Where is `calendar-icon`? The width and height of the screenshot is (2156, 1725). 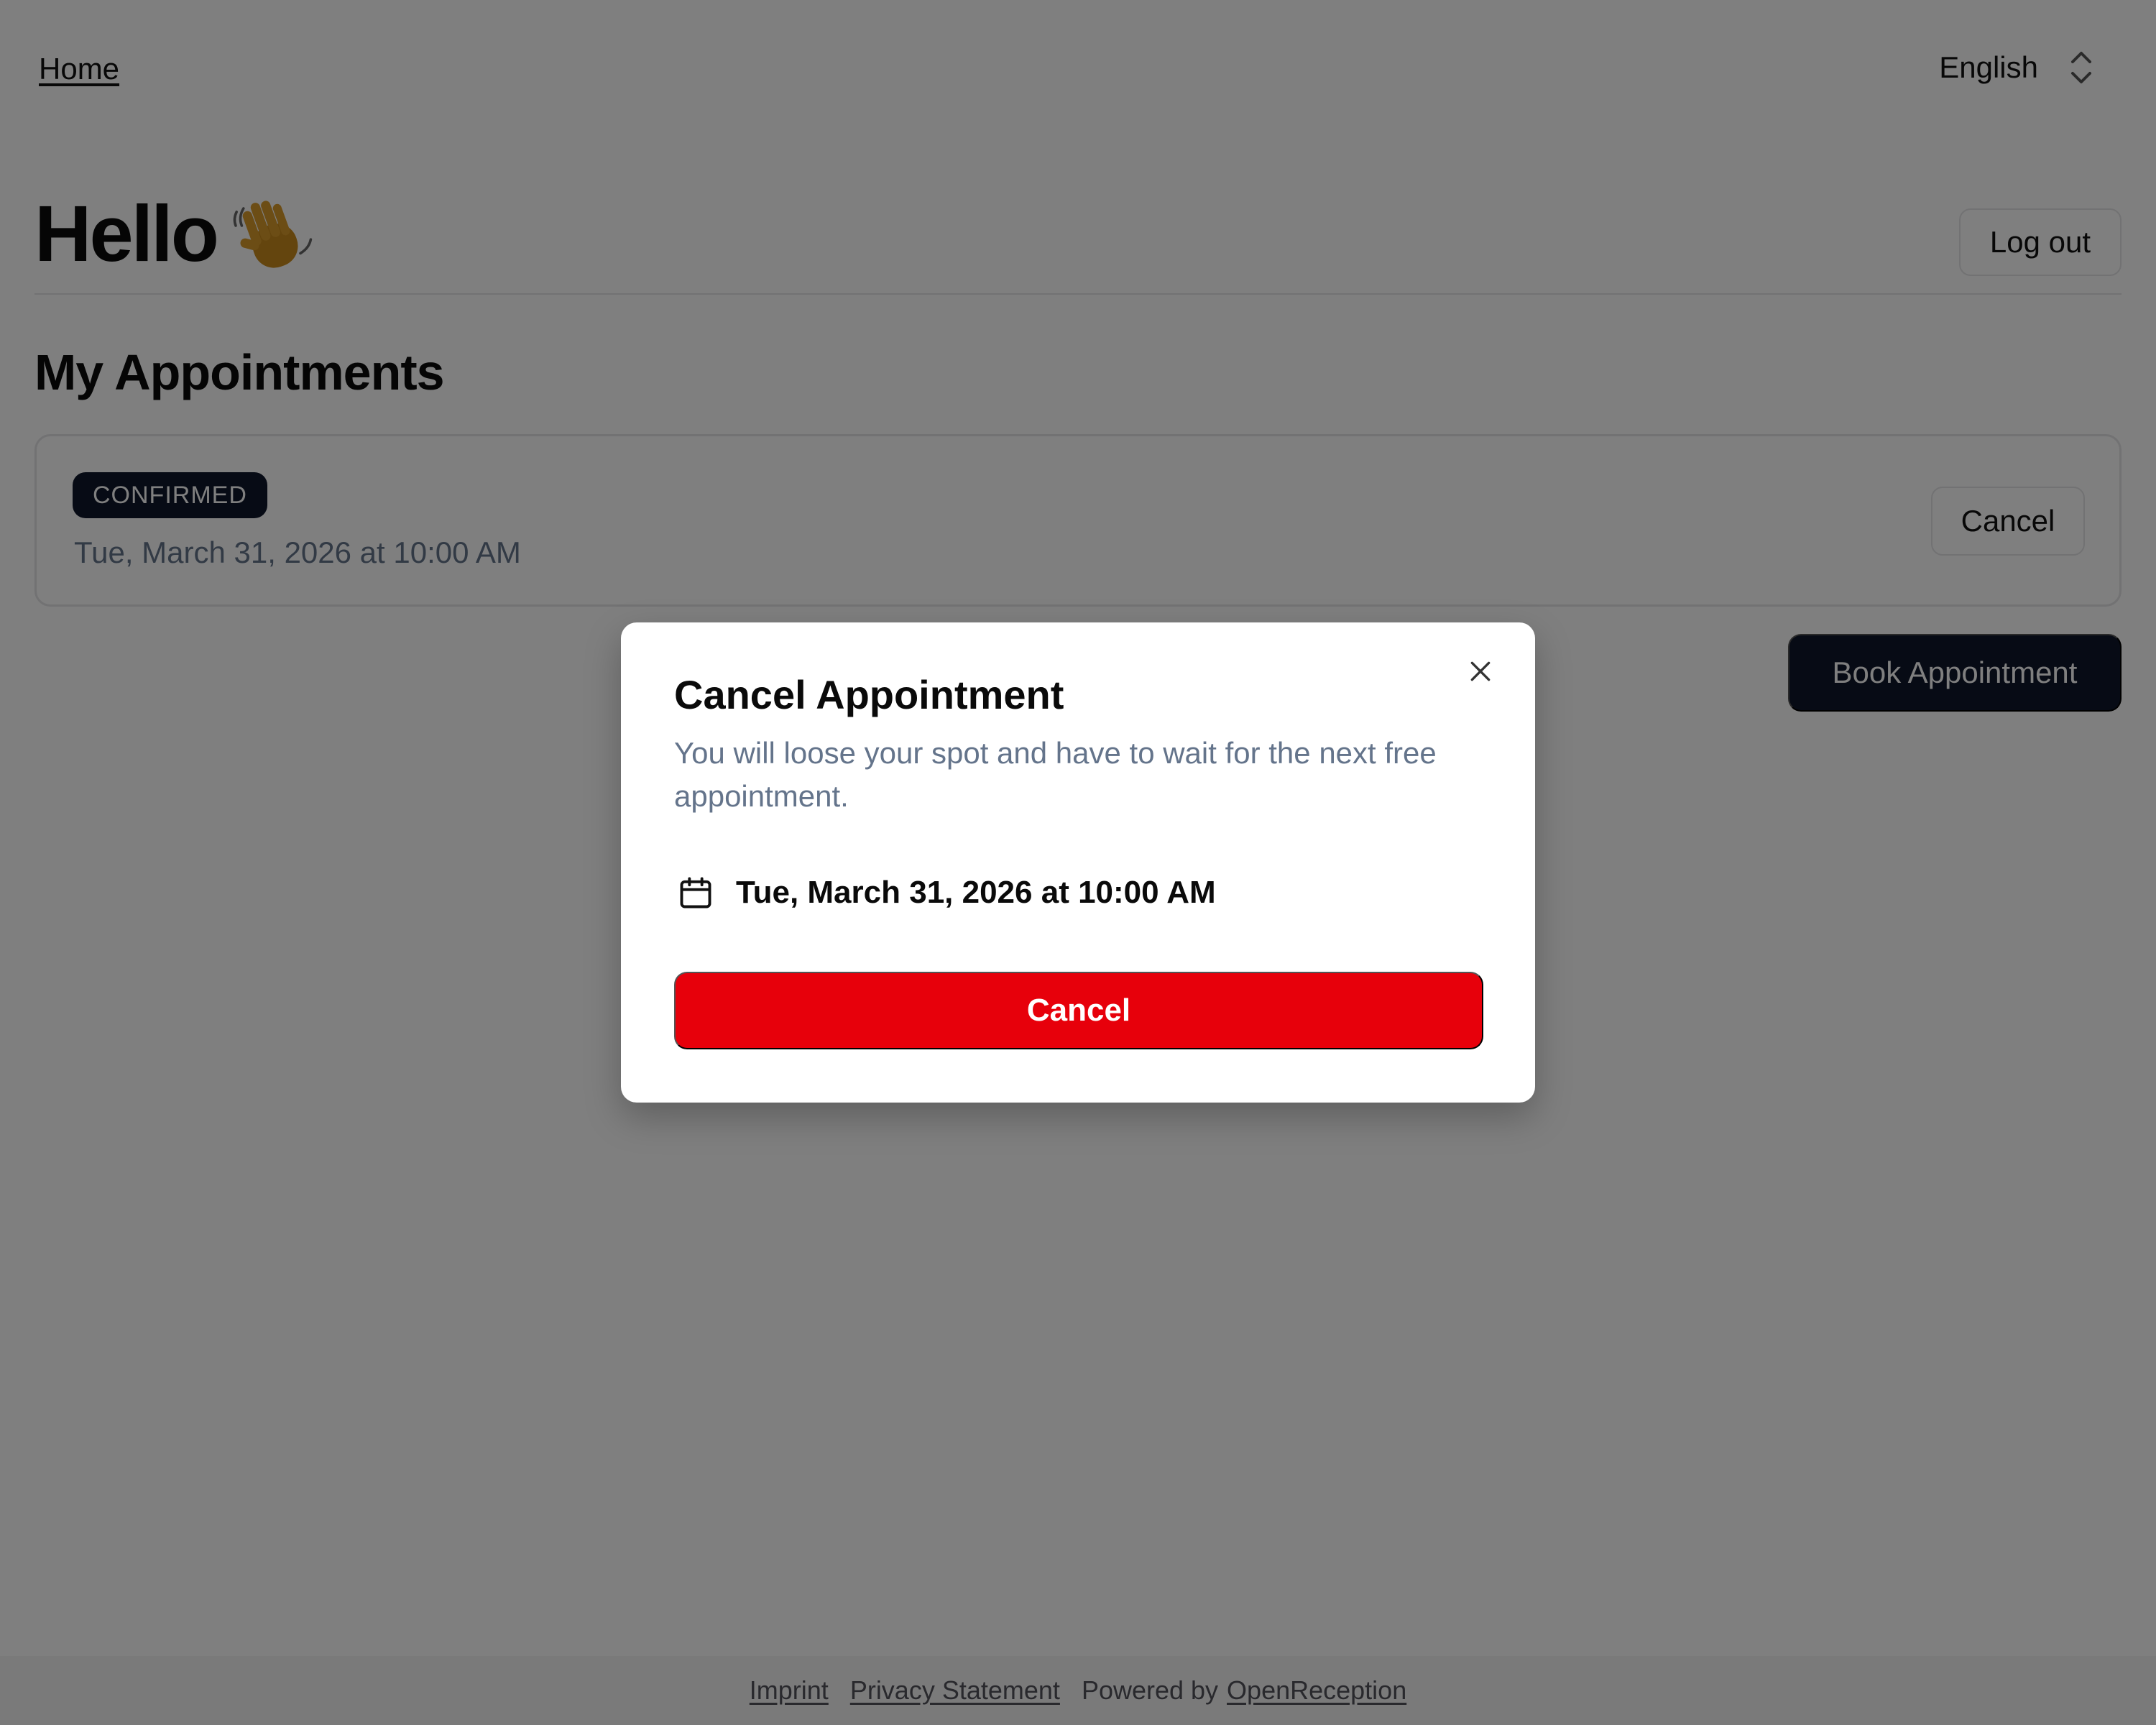 calendar-icon is located at coordinates (695, 892).